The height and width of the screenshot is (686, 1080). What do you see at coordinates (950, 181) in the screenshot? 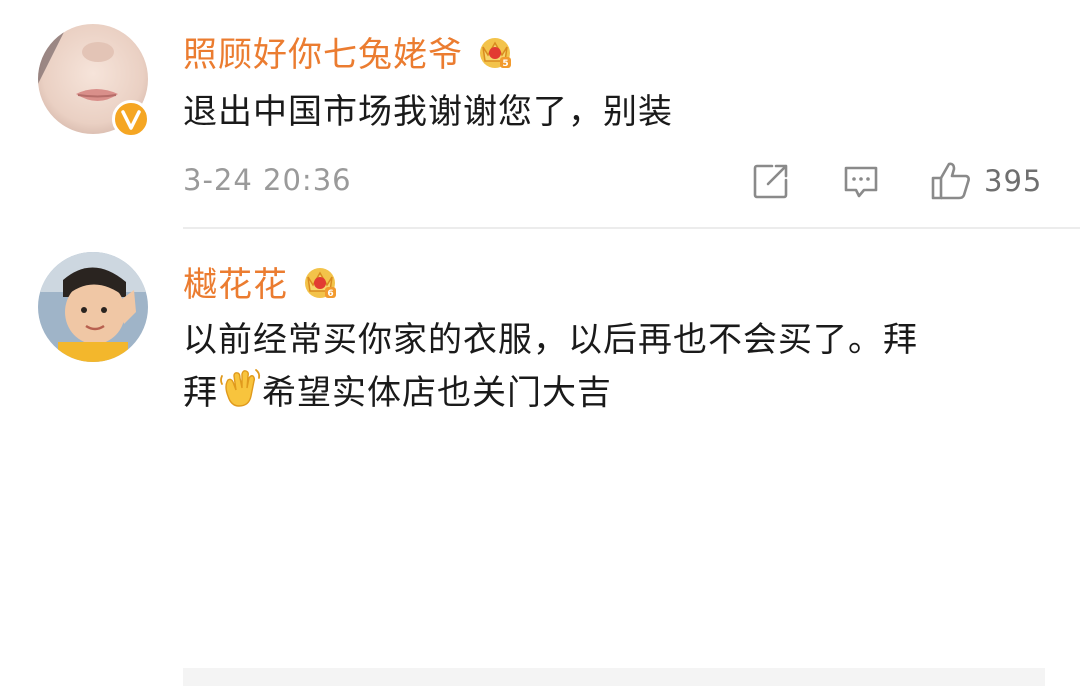
I see `like-icon` at bounding box center [950, 181].